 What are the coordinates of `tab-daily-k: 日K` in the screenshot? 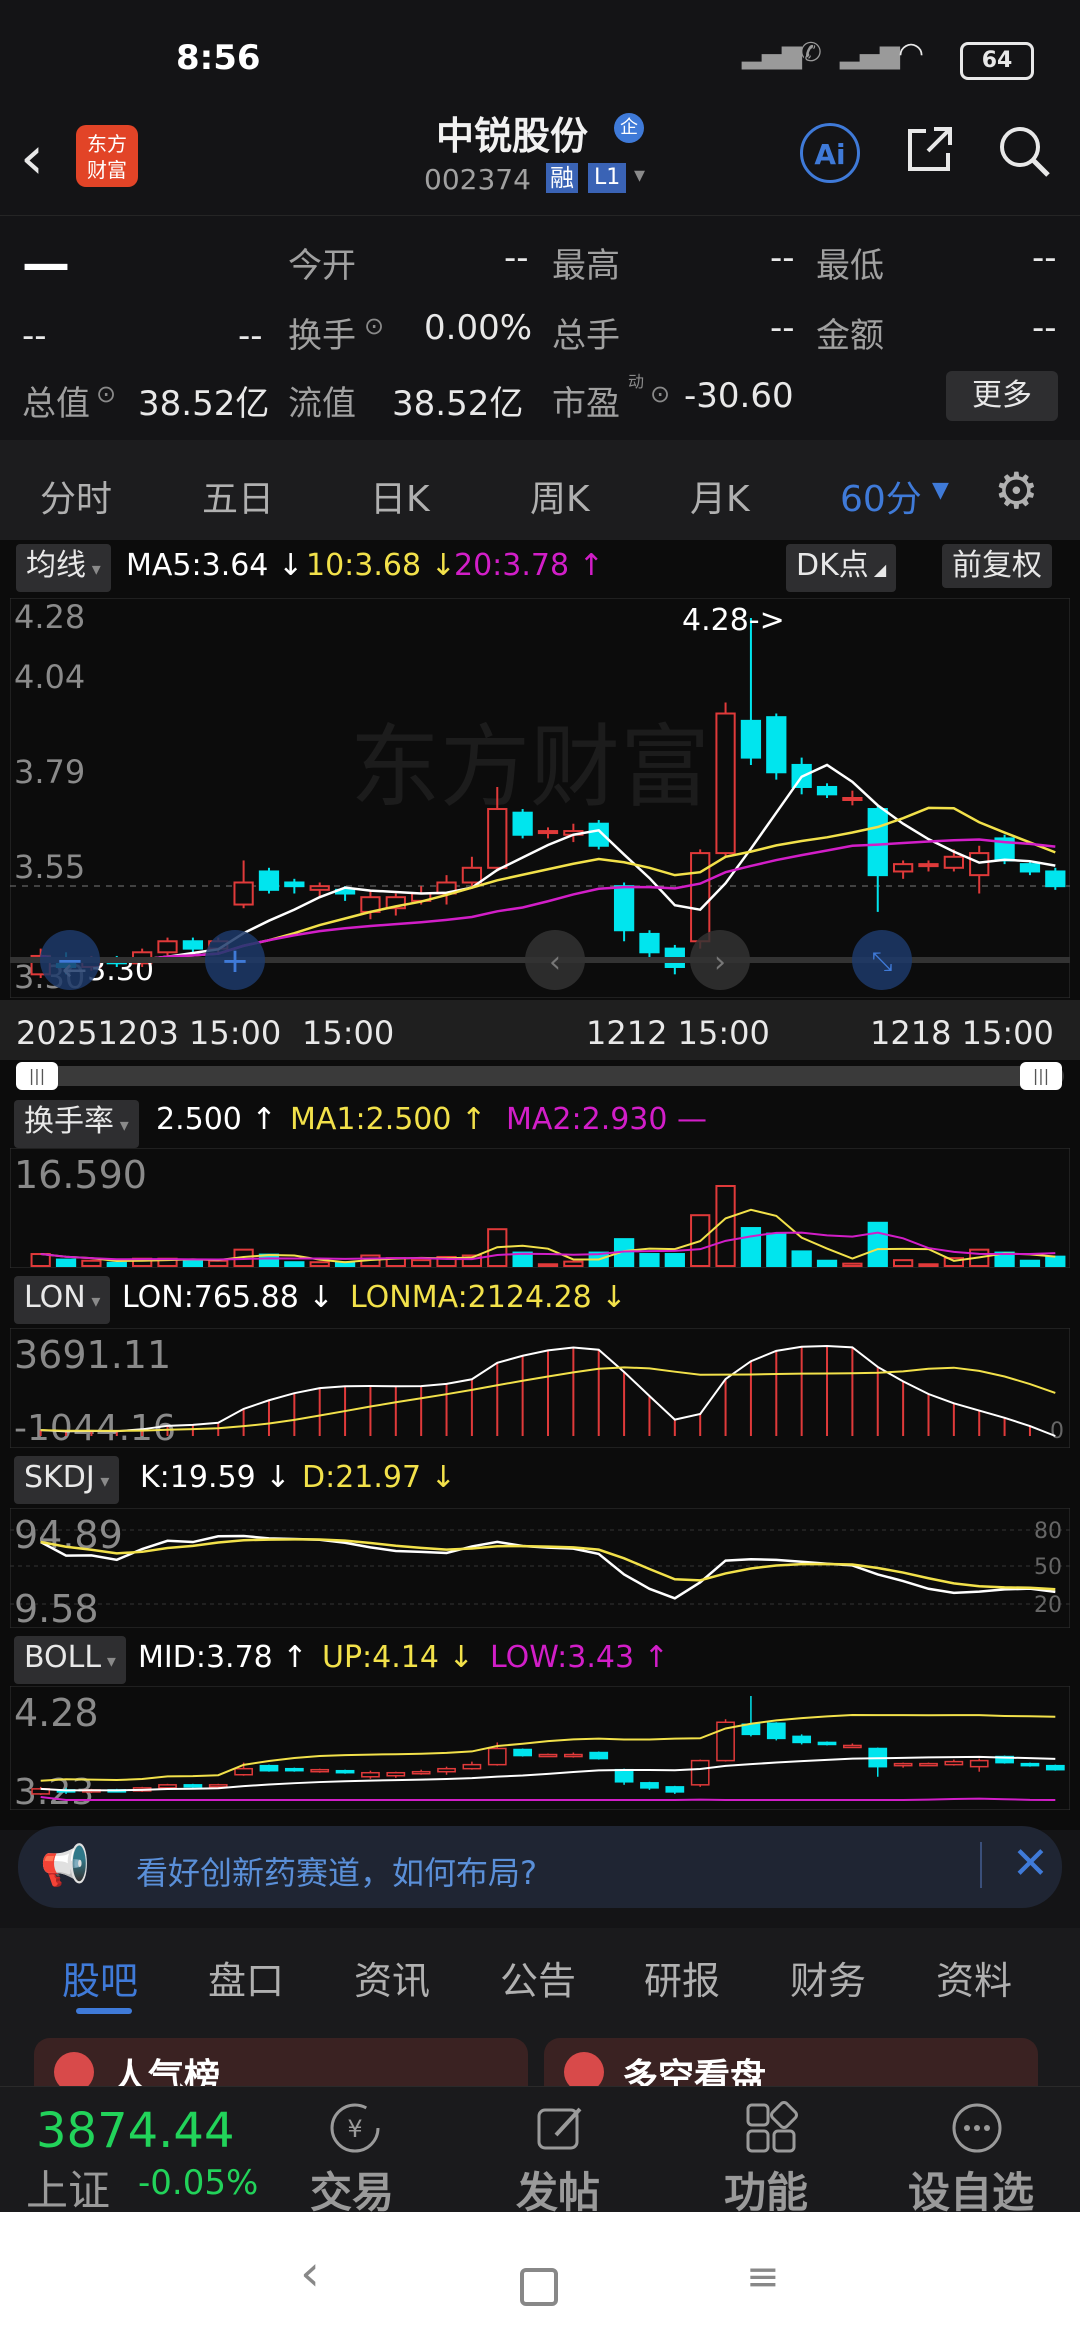 It's located at (400, 496).